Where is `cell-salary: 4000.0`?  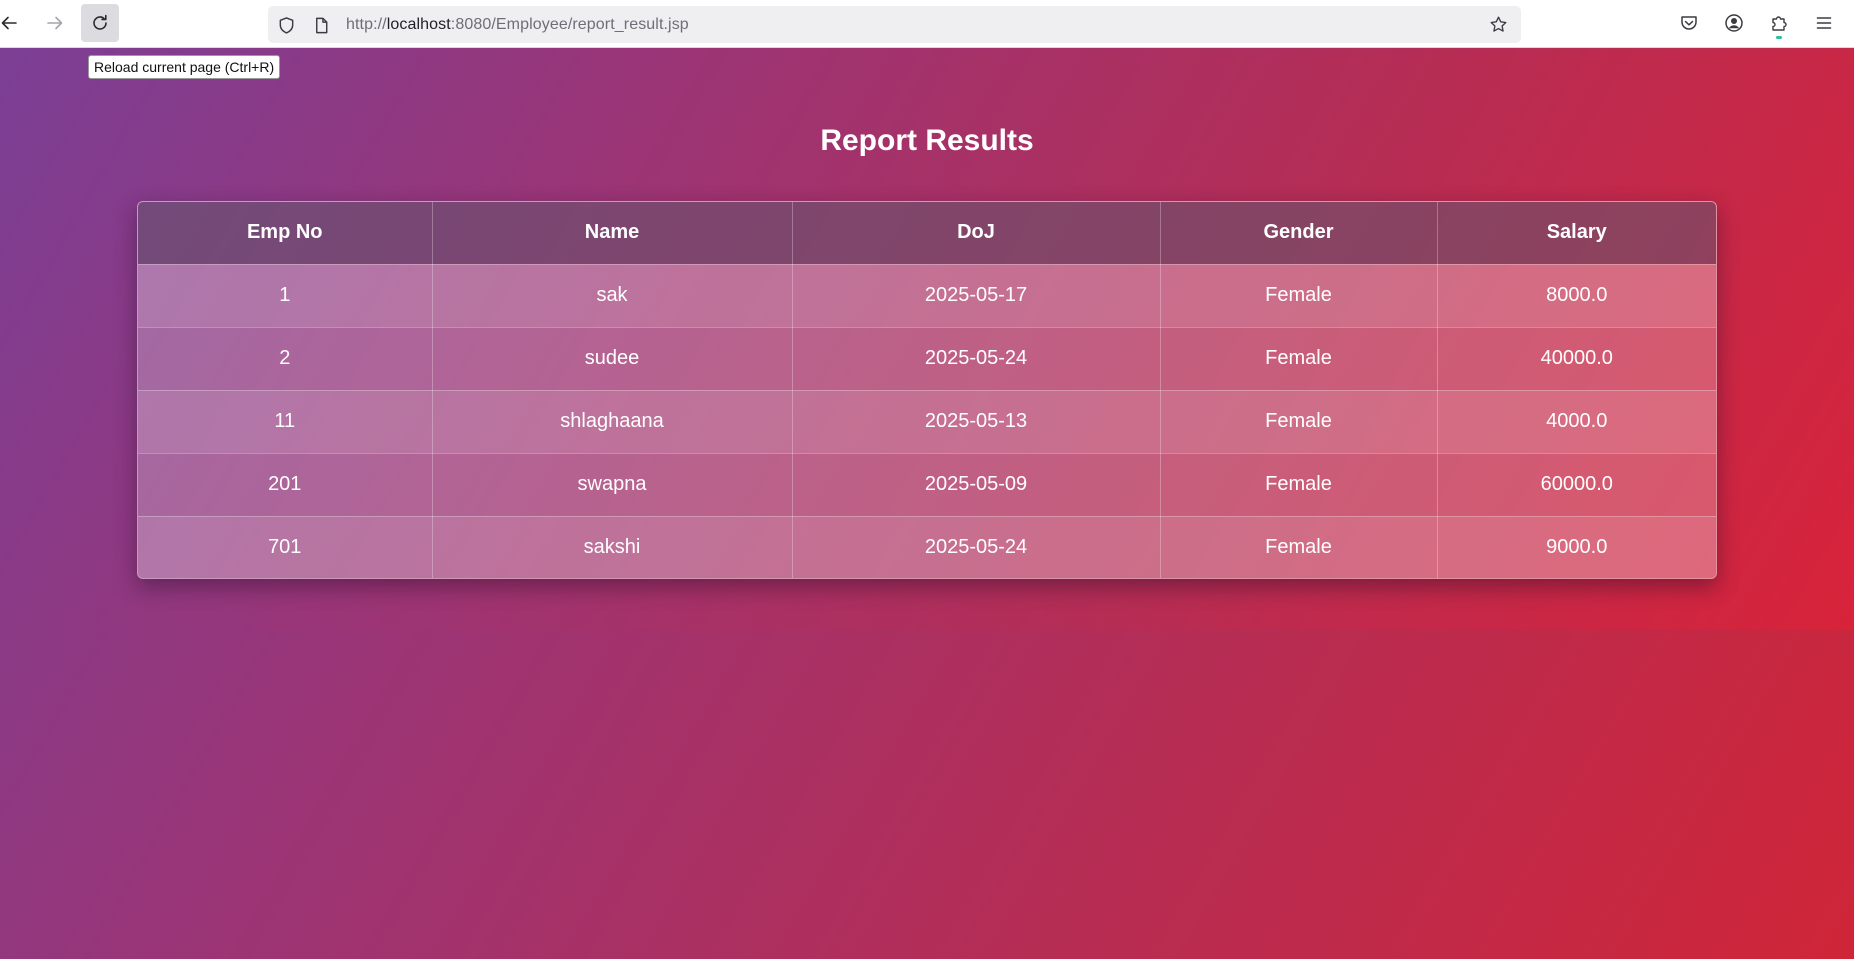
cell-salary: 4000.0 is located at coordinates (1576, 422).